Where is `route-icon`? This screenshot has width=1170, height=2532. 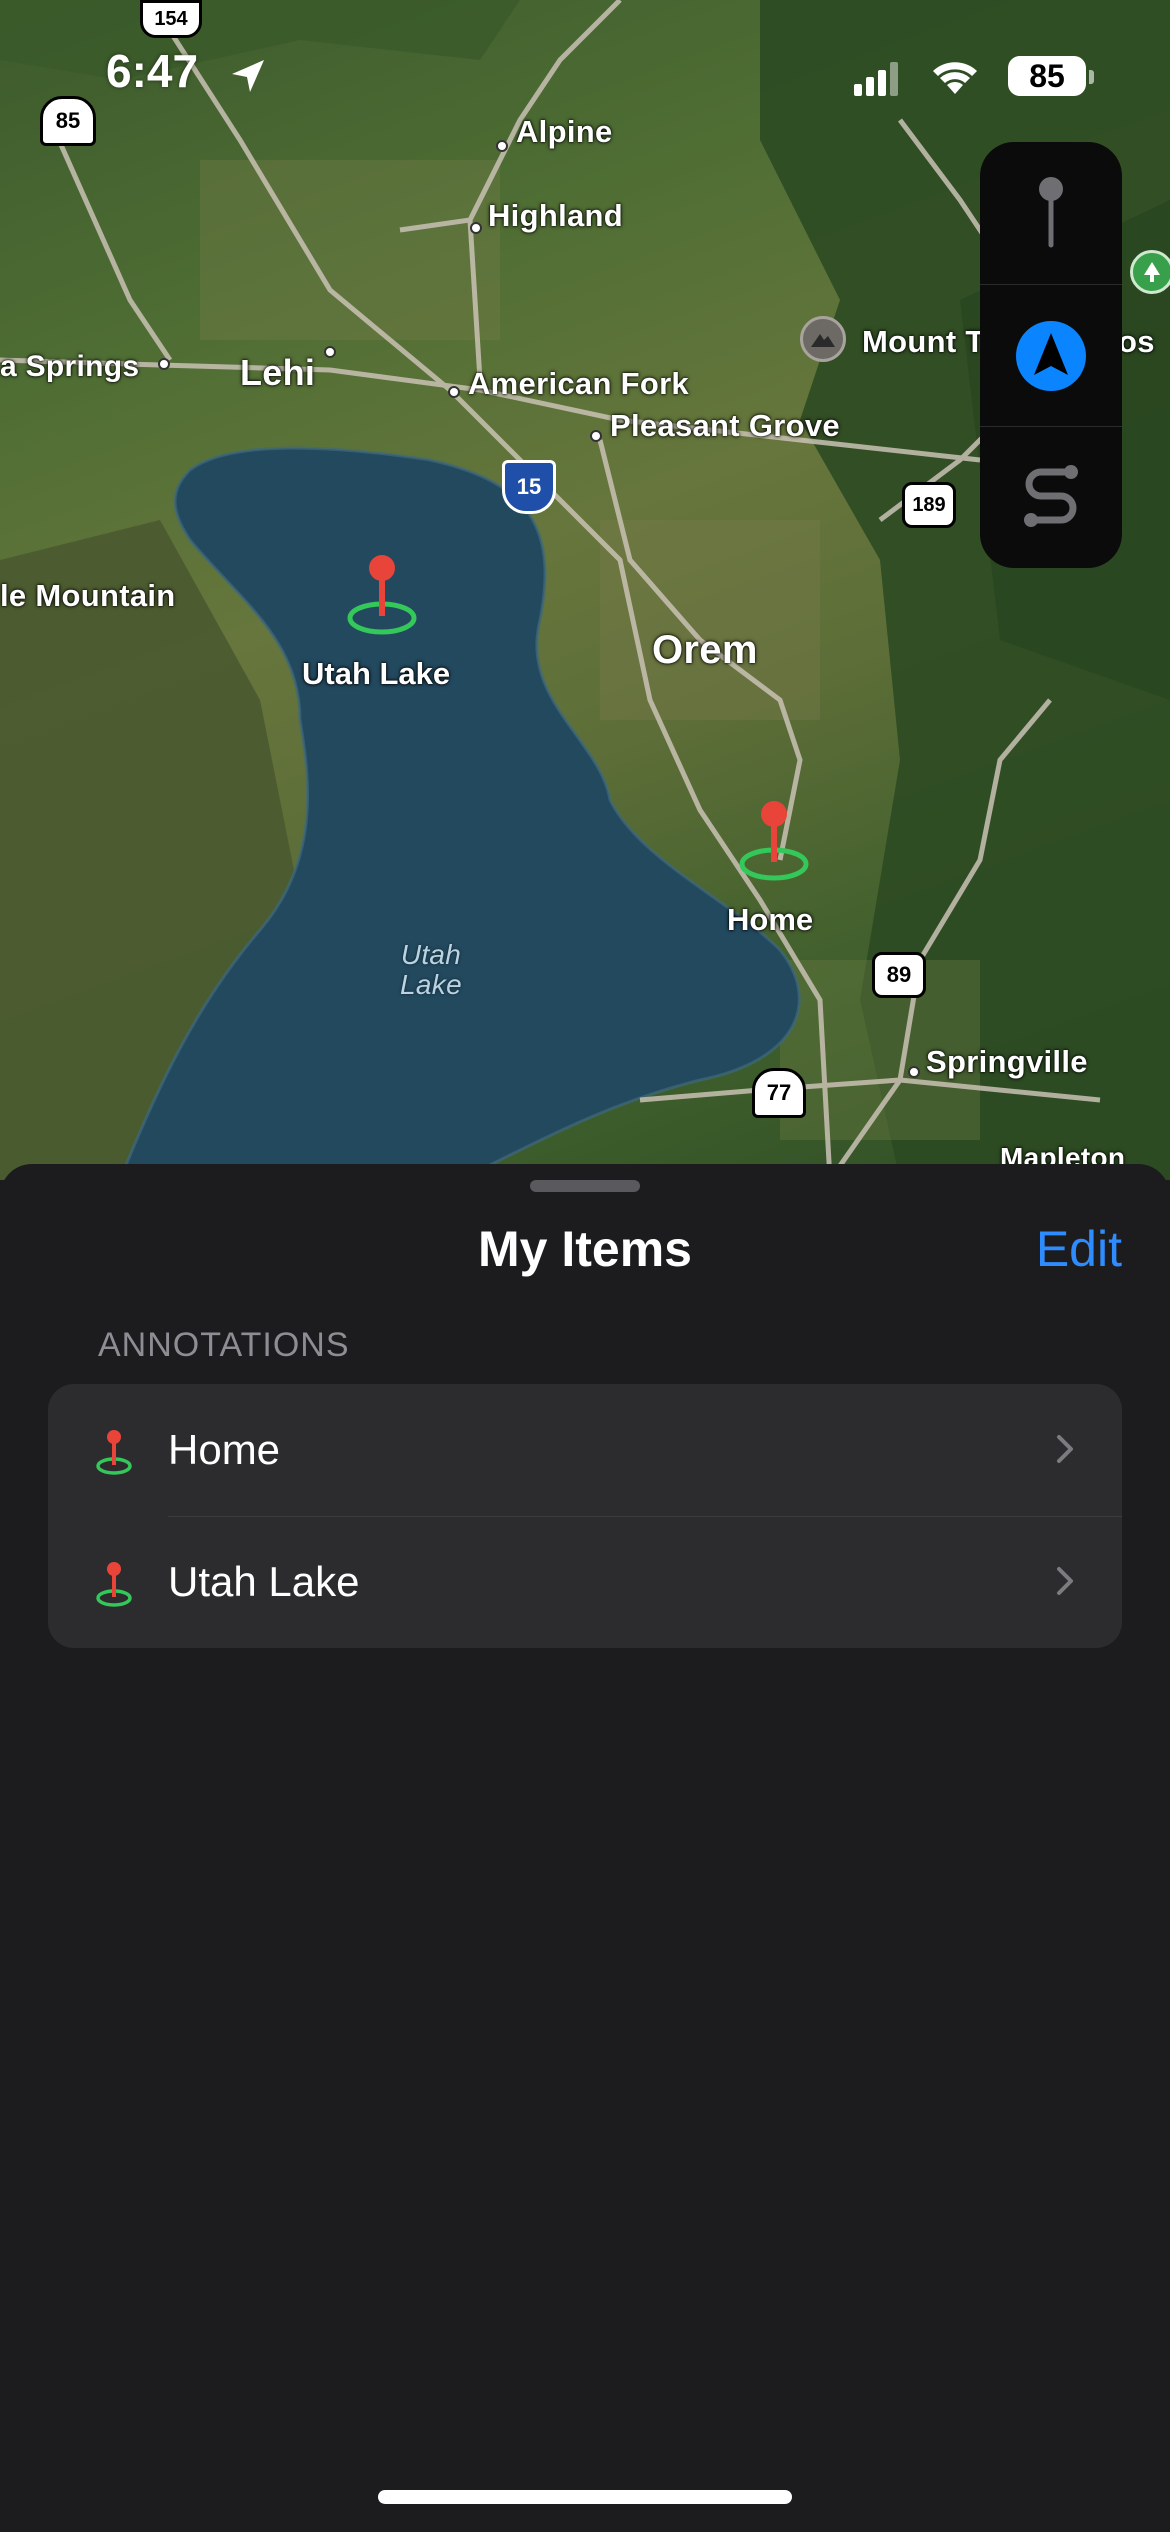 route-icon is located at coordinates (1051, 495).